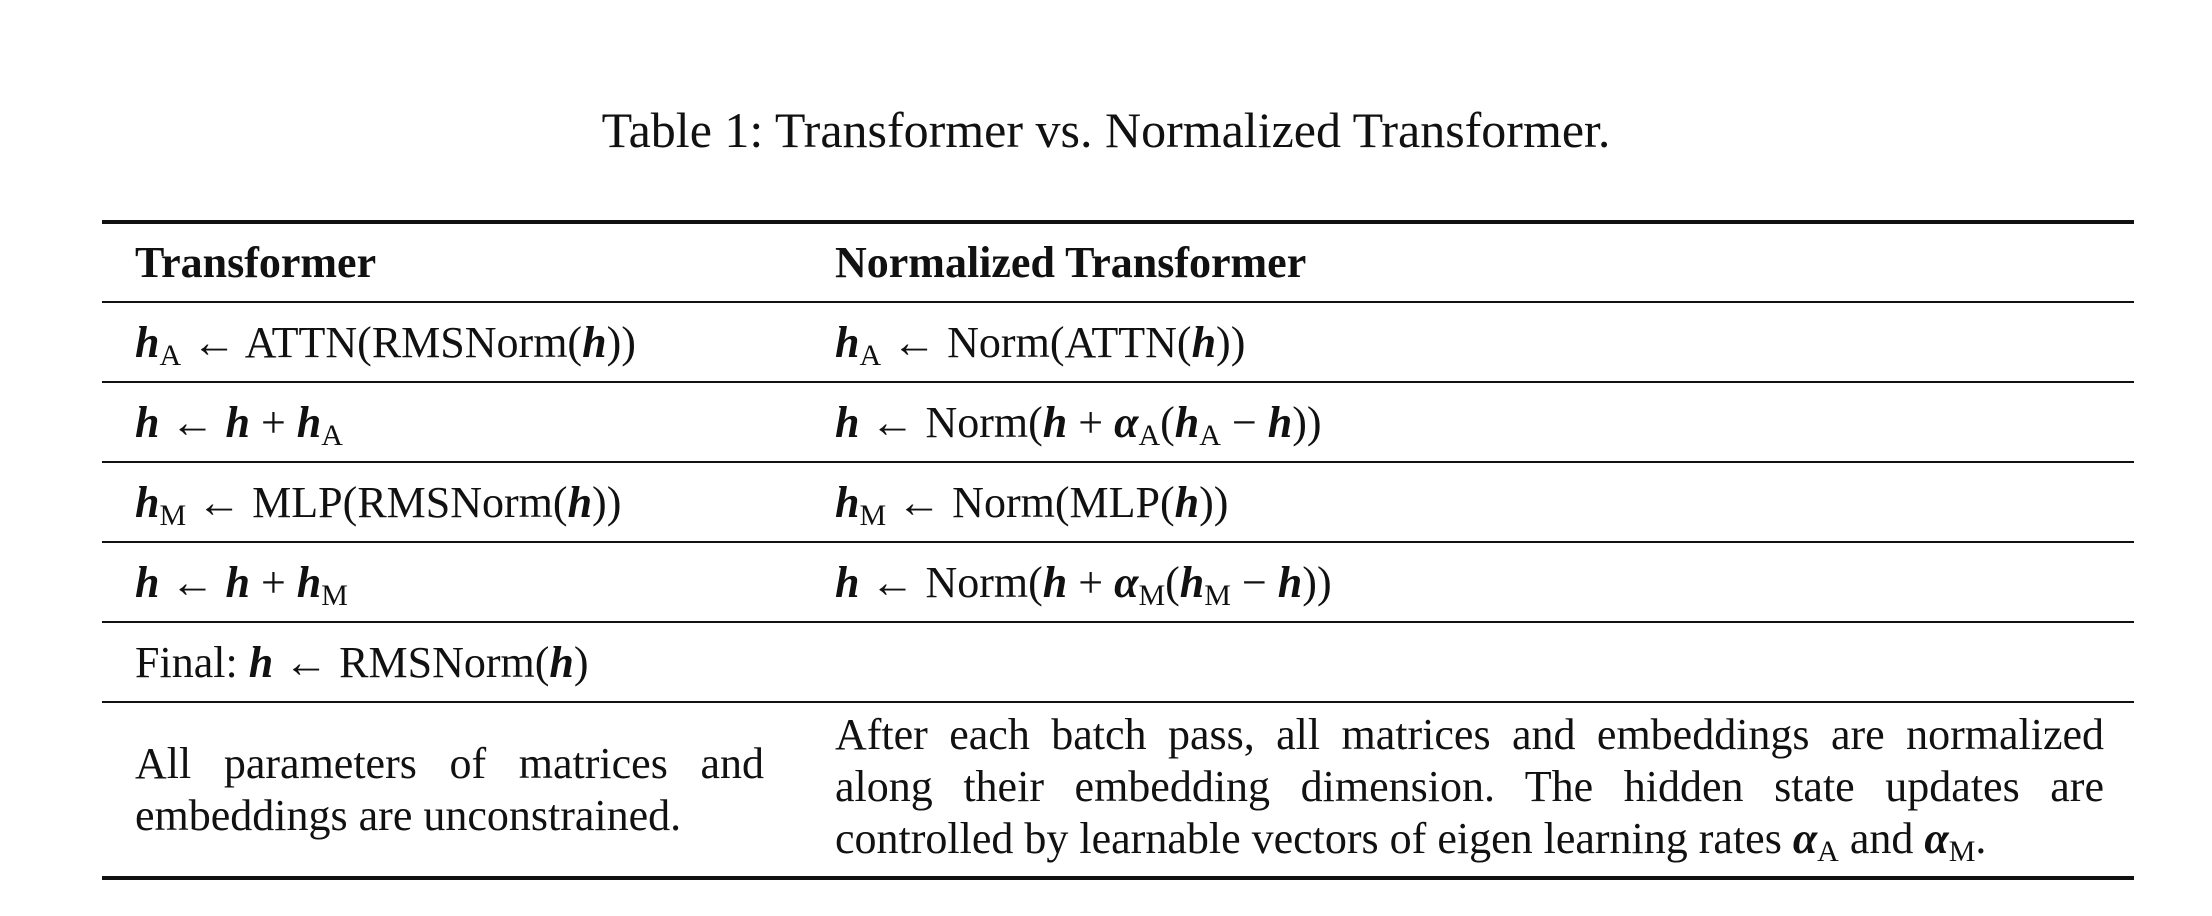 This screenshot has height=916, width=2212. What do you see at coordinates (1040, 344) in the screenshot?
I see `normalized-attention-formula: hA ← Norm(ATTN(h))` at bounding box center [1040, 344].